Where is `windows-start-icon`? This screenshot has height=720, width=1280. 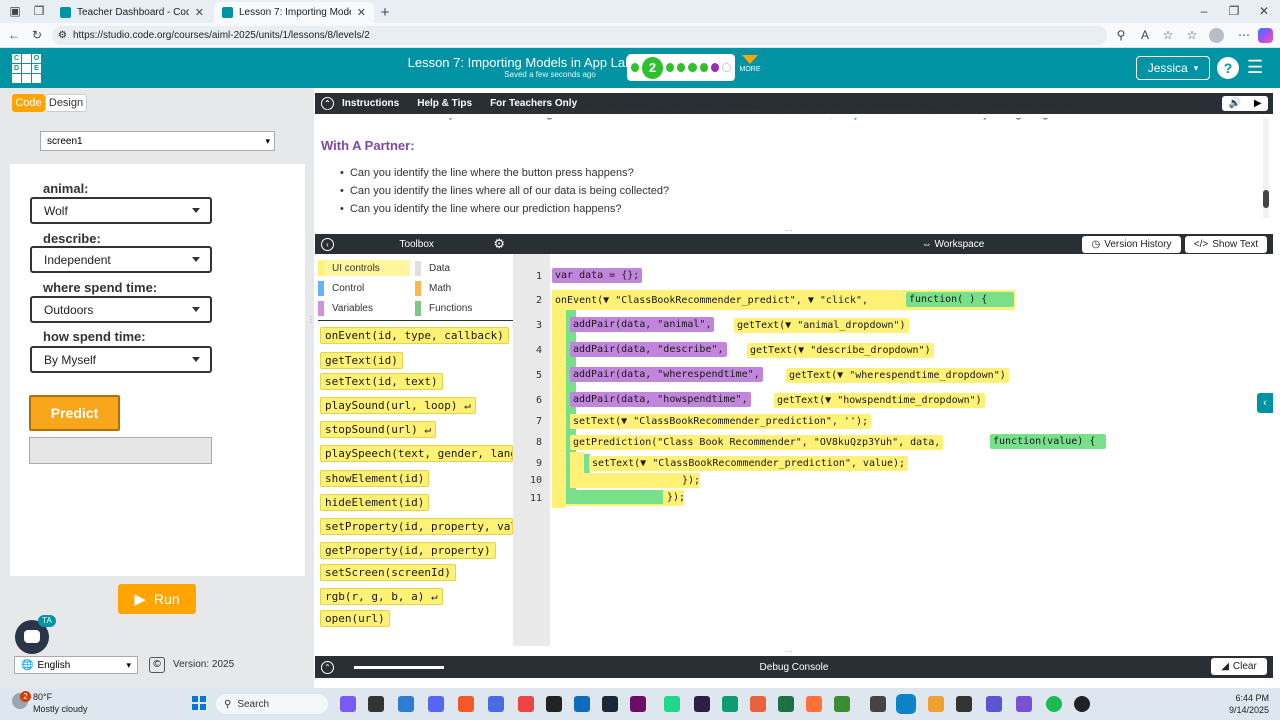 windows-start-icon is located at coordinates (199, 703).